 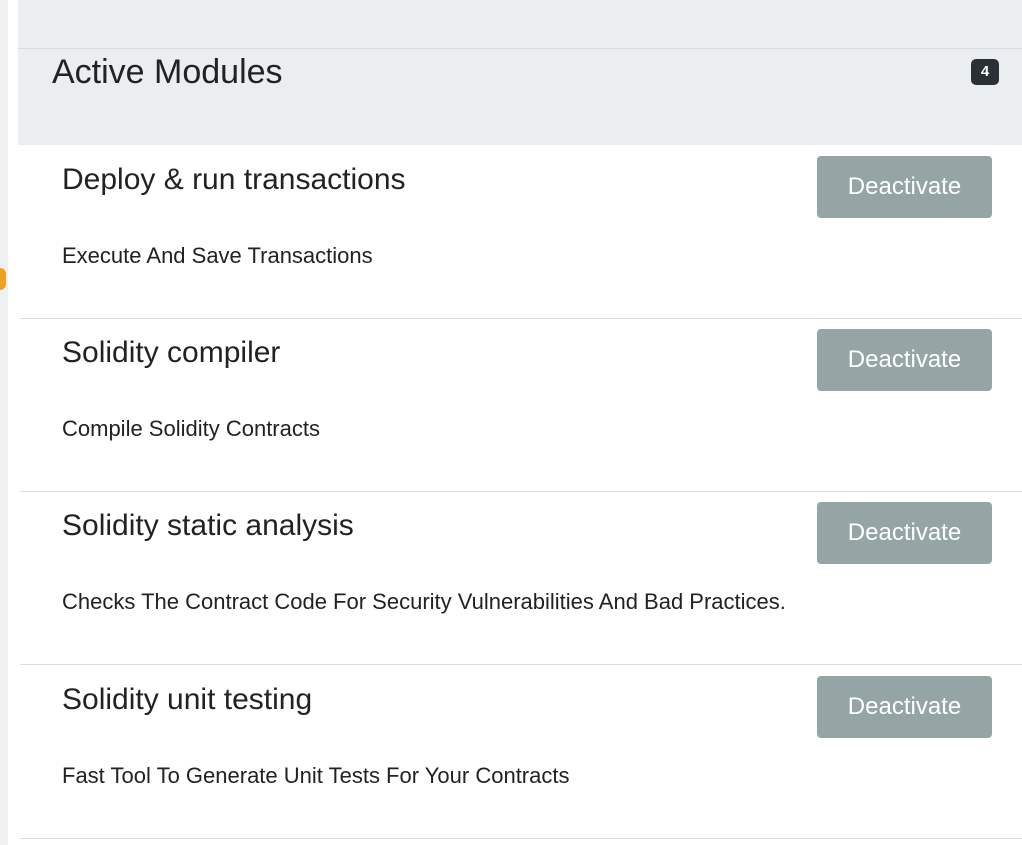 What do you see at coordinates (208, 525) in the screenshot?
I see `module-name: Solidity static analysis` at bounding box center [208, 525].